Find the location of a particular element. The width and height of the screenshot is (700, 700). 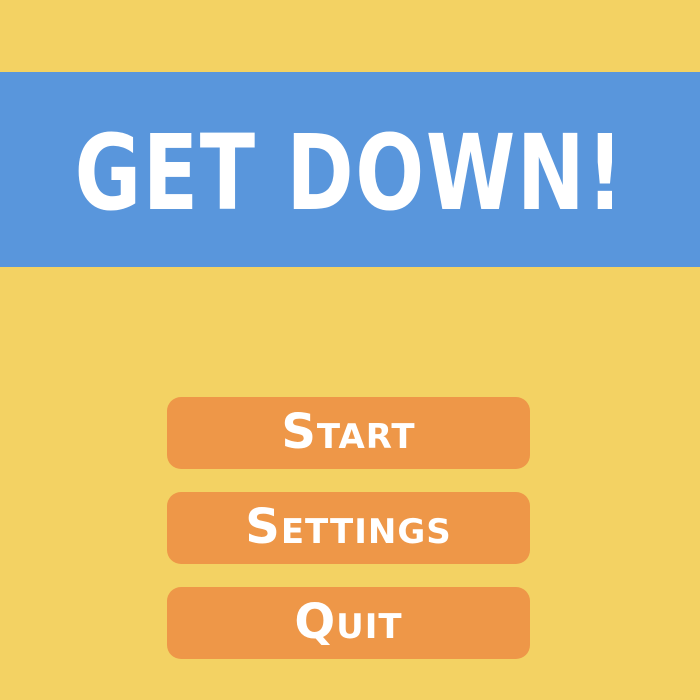

start-button: Start is located at coordinates (348, 433).